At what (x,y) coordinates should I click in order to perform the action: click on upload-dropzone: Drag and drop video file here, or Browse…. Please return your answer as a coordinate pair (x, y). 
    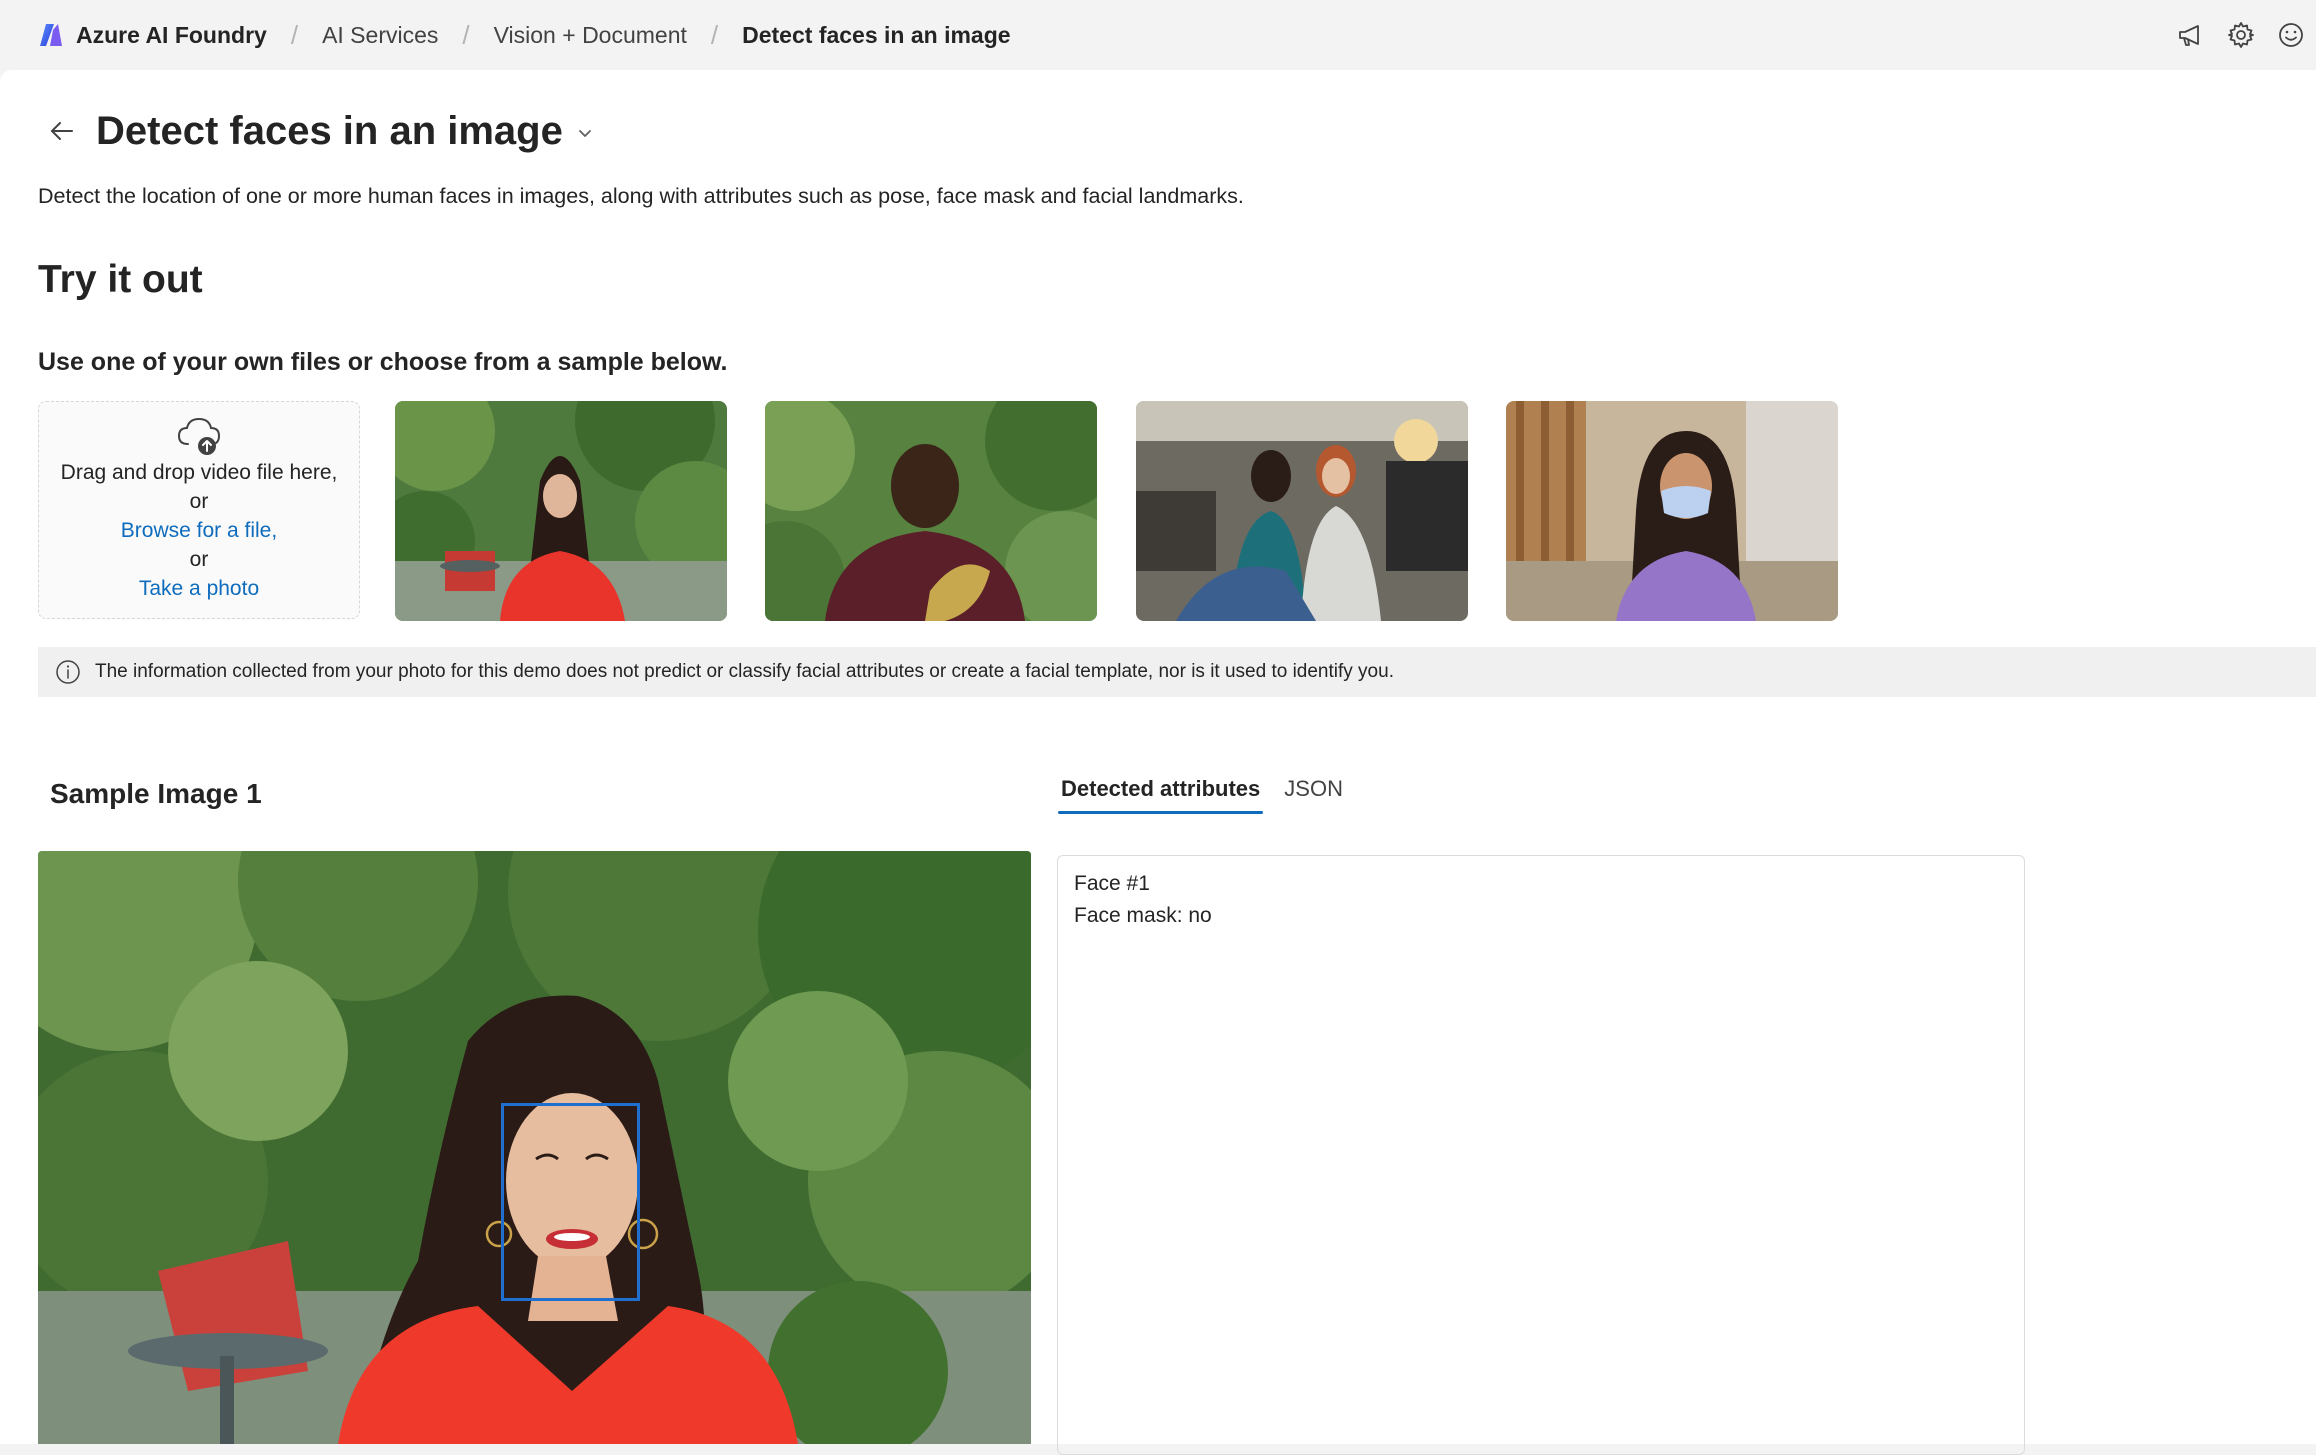
    Looking at the image, I should click on (199, 510).